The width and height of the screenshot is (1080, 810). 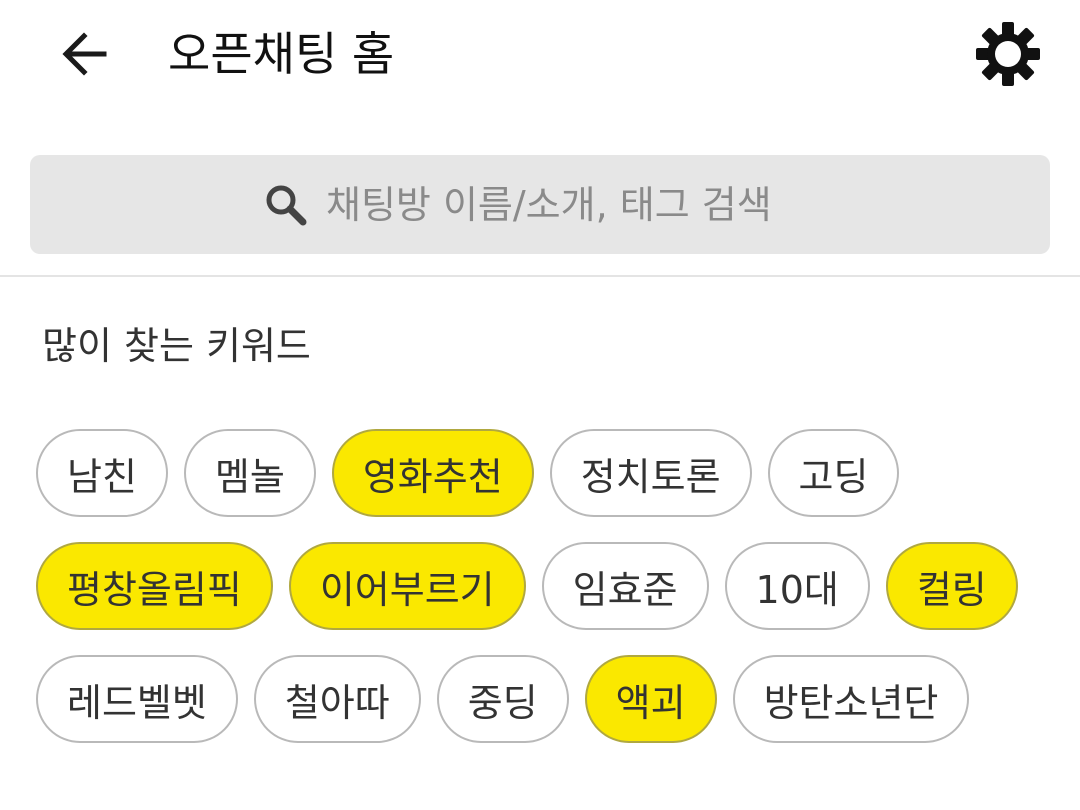 I want to click on keyword-chip: 액괴, so click(x=650, y=699).